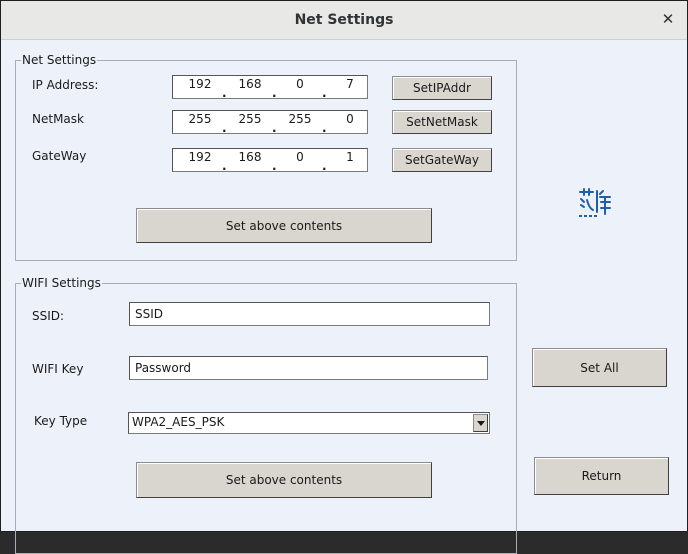 This screenshot has width=688, height=554. What do you see at coordinates (61, 283) in the screenshot?
I see `wifi-settings-legend: WIFI Settings` at bounding box center [61, 283].